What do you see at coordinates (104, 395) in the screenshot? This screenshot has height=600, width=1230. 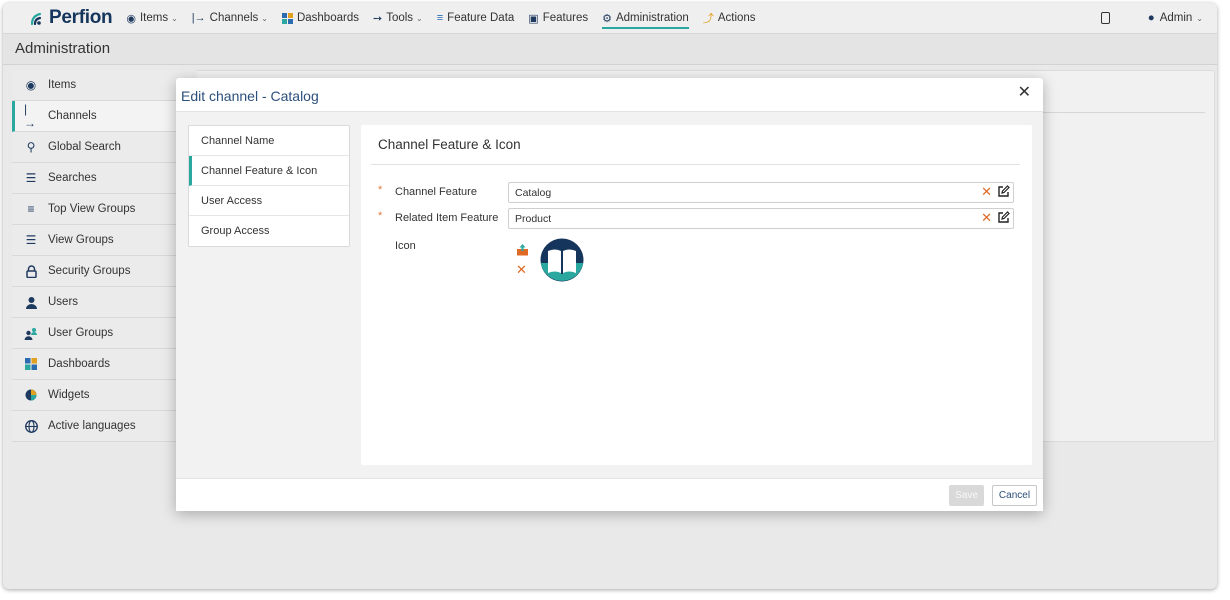 I see `sidebar-item-widgets: Widgets` at bounding box center [104, 395].